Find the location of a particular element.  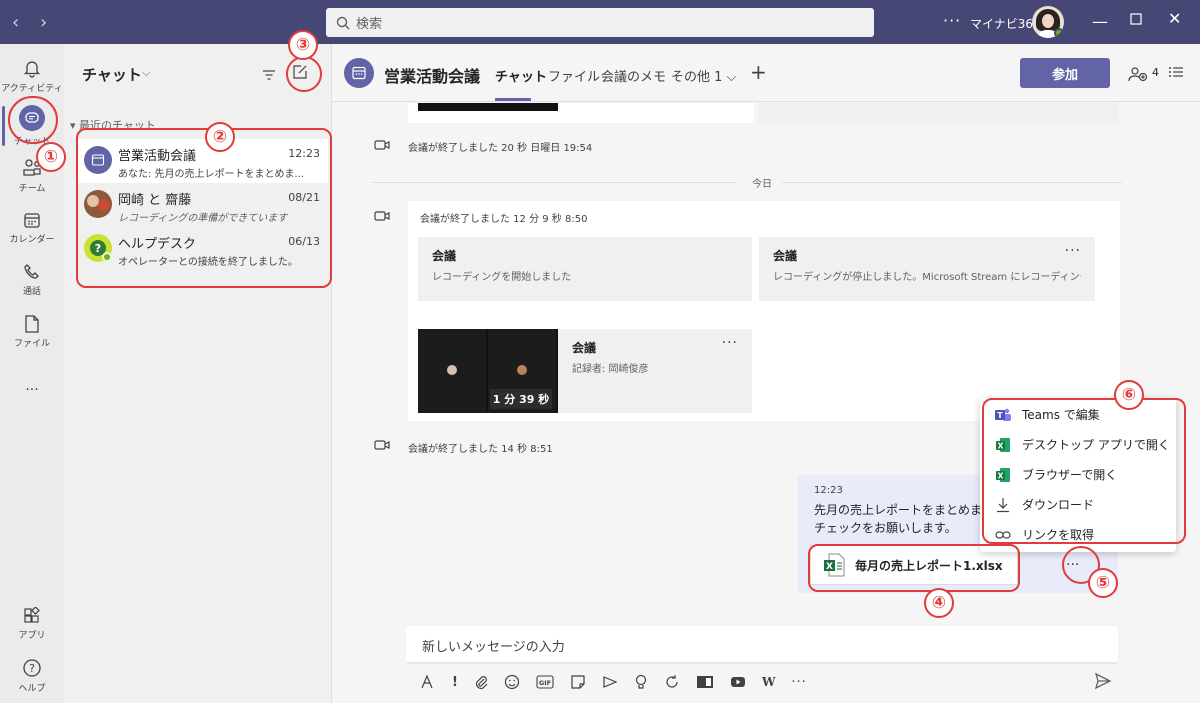

excel-file-icon: X is located at coordinates (834, 565).